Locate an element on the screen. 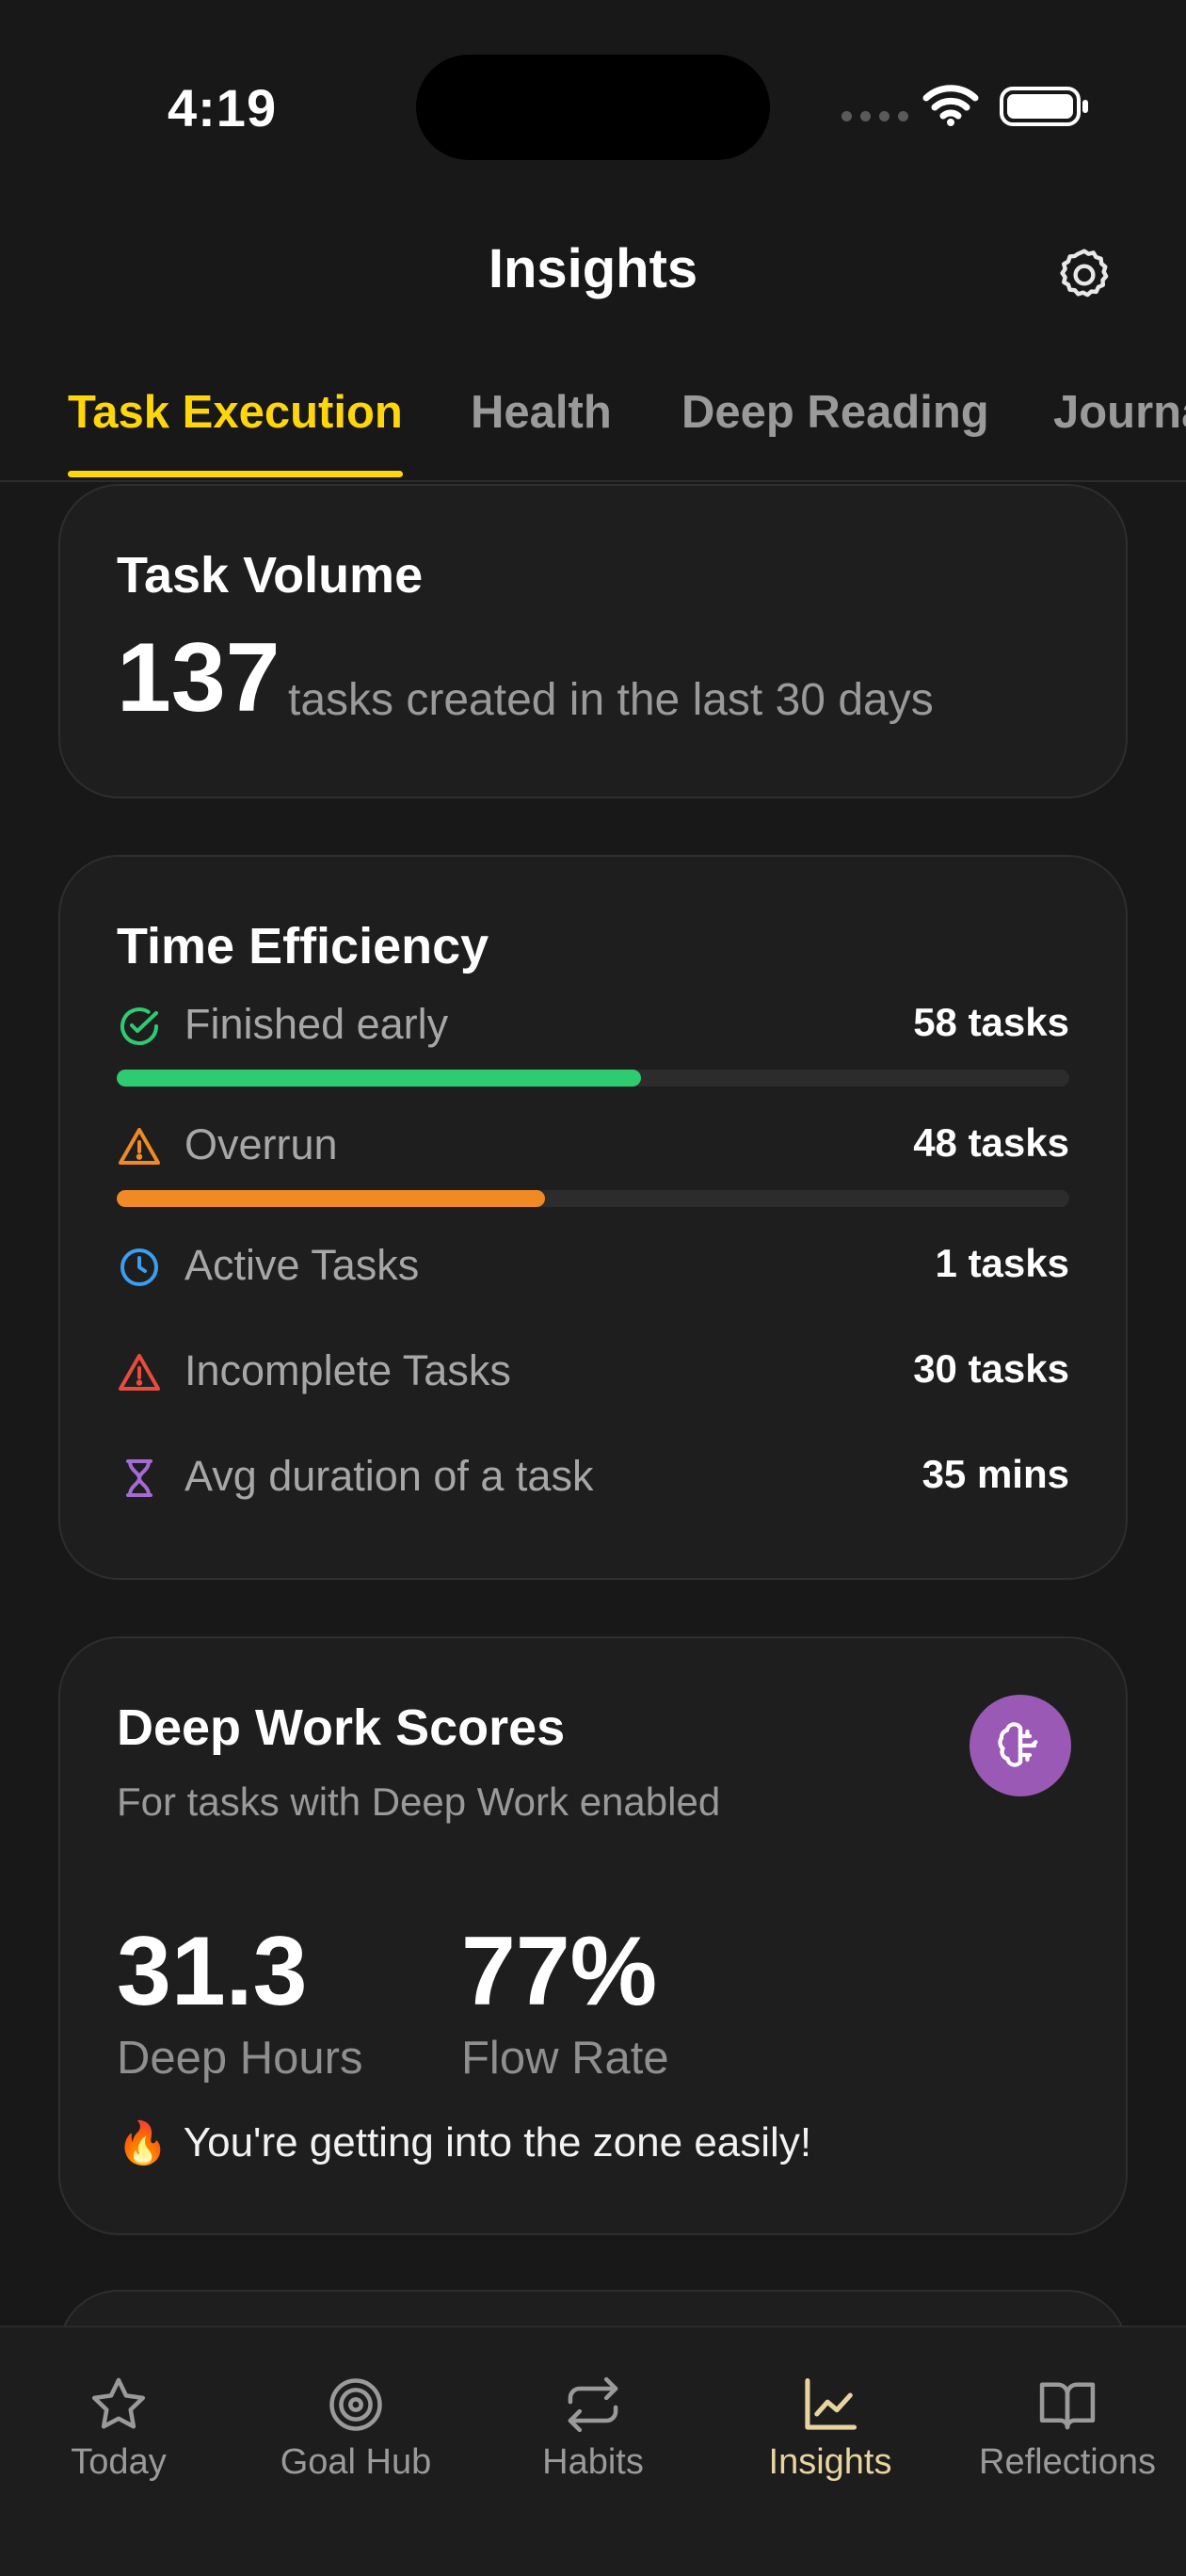 The image size is (1186, 2576). tab-health: Health is located at coordinates (541, 412).